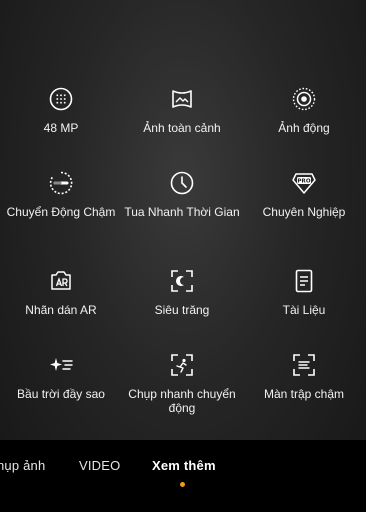 The width and height of the screenshot is (366, 512). Describe the element at coordinates (182, 365) in the screenshot. I see `motion-snap-icon` at that location.